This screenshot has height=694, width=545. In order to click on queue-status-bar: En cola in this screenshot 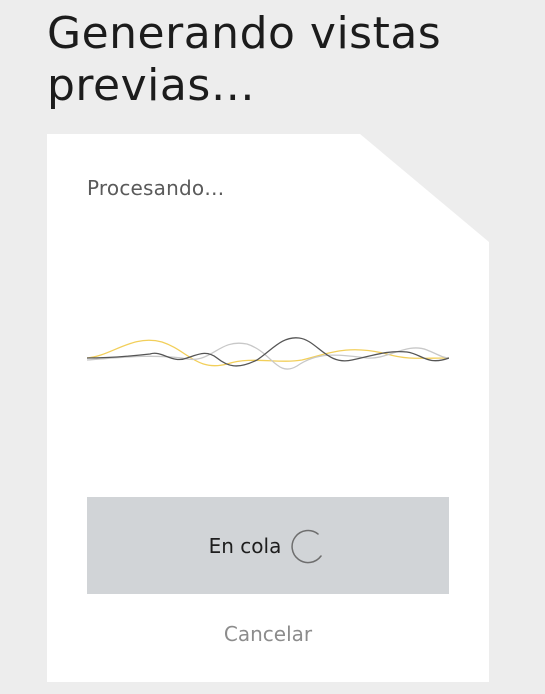, I will do `click(268, 545)`.